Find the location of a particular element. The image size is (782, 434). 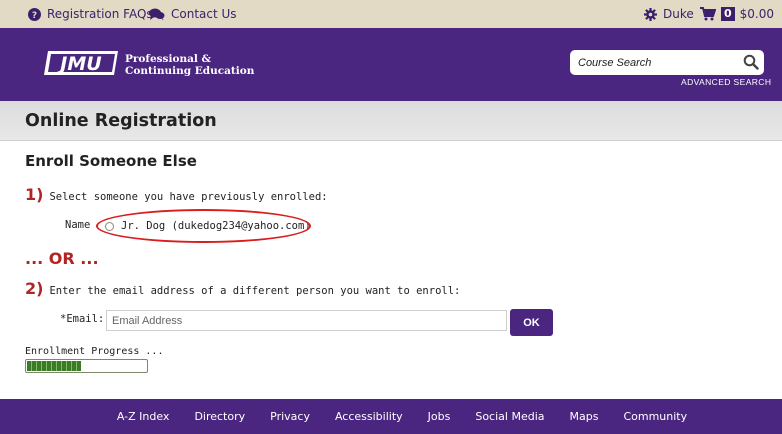

svg-text: JMU is located at coordinates (79, 64).